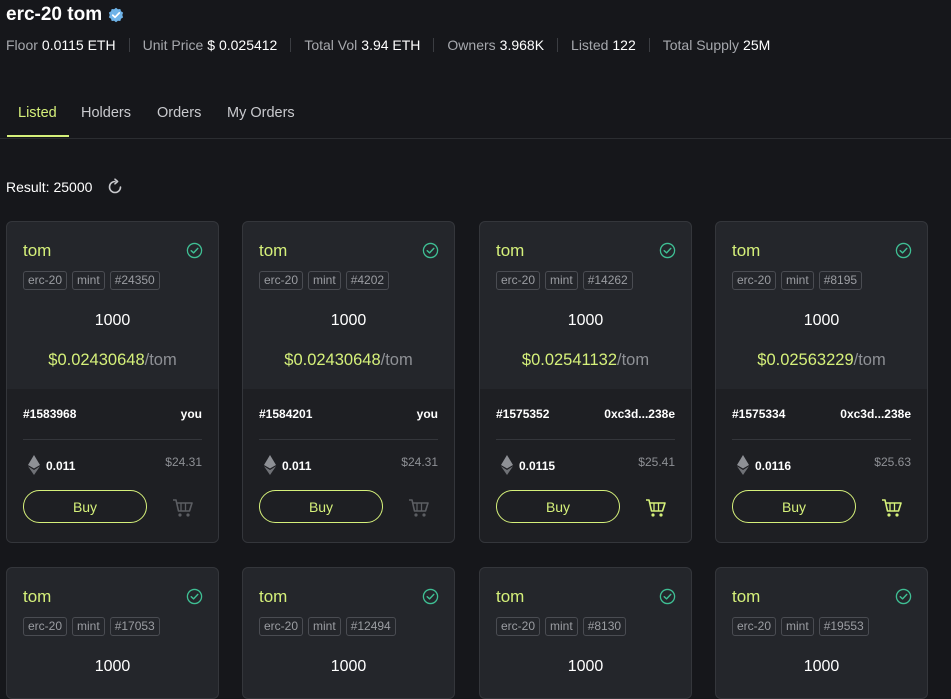 This screenshot has height=699, width=951. I want to click on tab-orders: Orders, so click(179, 113).